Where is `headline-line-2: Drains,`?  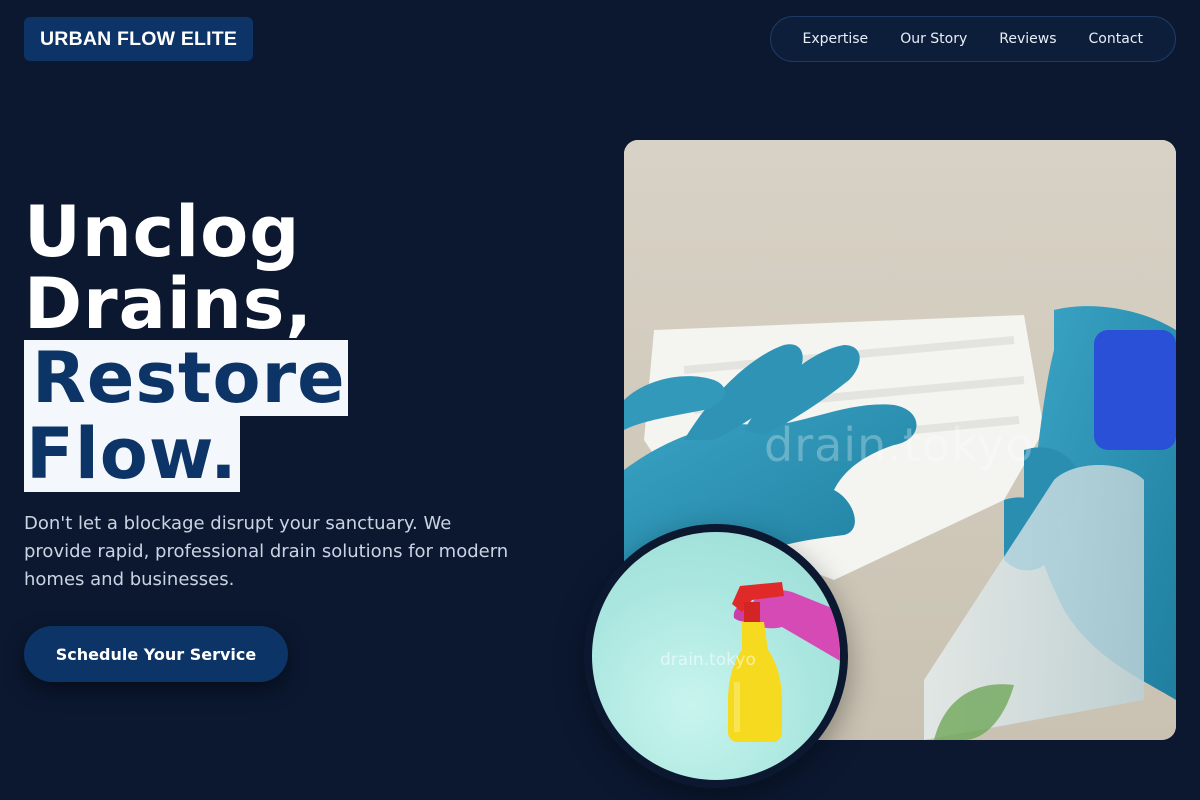
headline-line-2: Drains, is located at coordinates (168, 304).